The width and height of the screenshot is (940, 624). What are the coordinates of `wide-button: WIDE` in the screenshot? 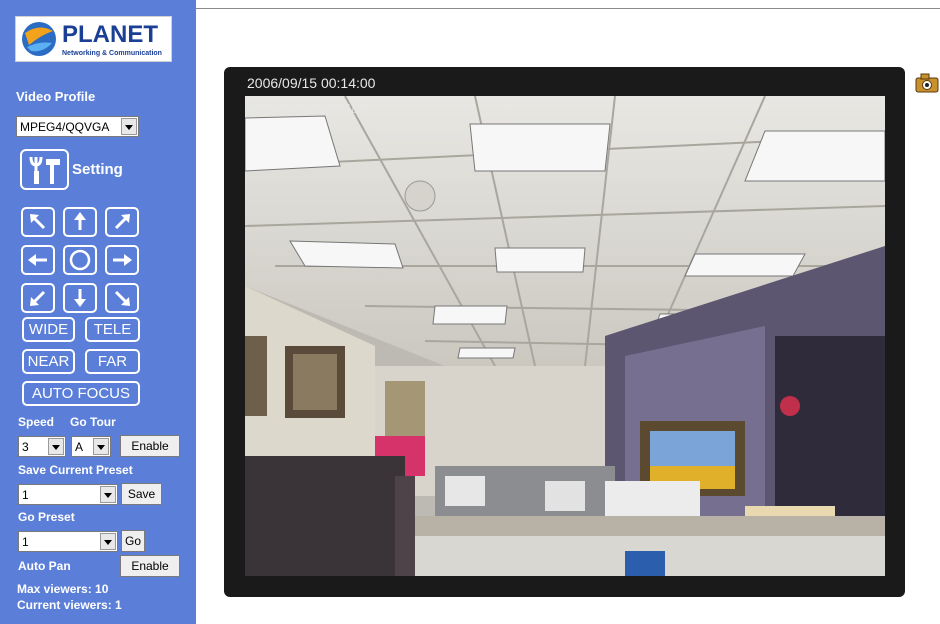 It's located at (48, 329).